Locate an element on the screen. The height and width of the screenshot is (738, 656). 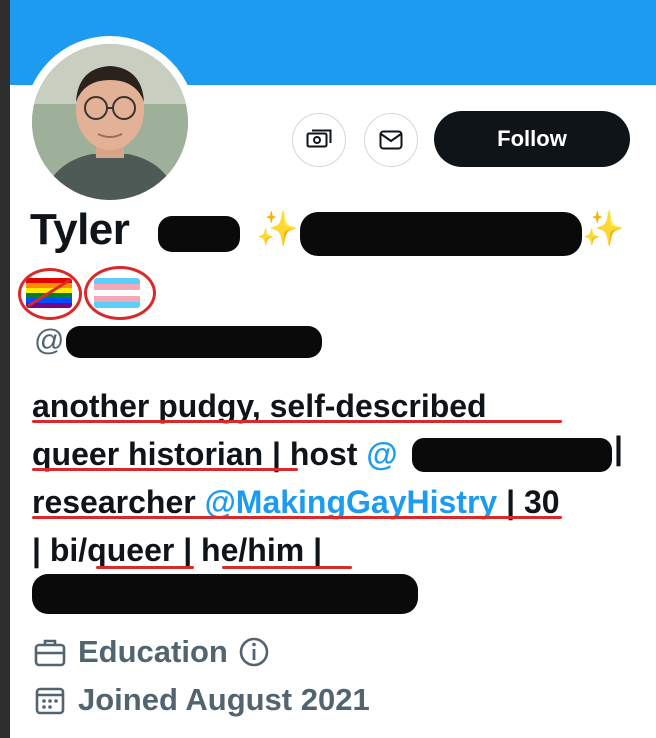
calendar-icon is located at coordinates (50, 701).